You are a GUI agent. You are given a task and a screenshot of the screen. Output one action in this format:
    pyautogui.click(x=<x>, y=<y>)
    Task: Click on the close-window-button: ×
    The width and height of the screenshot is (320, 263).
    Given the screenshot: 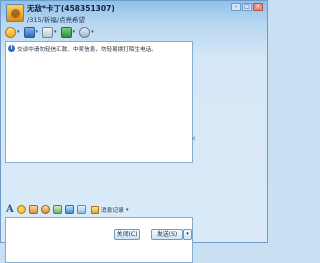 What is the action you would take?
    pyautogui.click(x=258, y=7)
    